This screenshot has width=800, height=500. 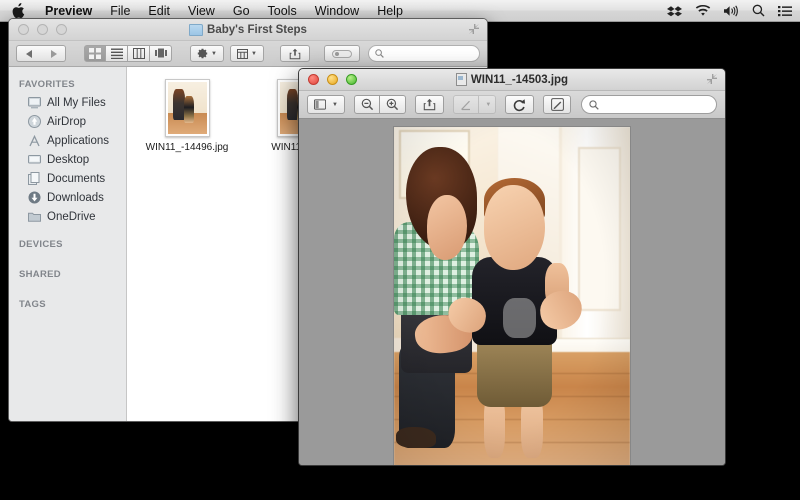 What do you see at coordinates (703, 10) in the screenshot?
I see `wifi-icon` at bounding box center [703, 10].